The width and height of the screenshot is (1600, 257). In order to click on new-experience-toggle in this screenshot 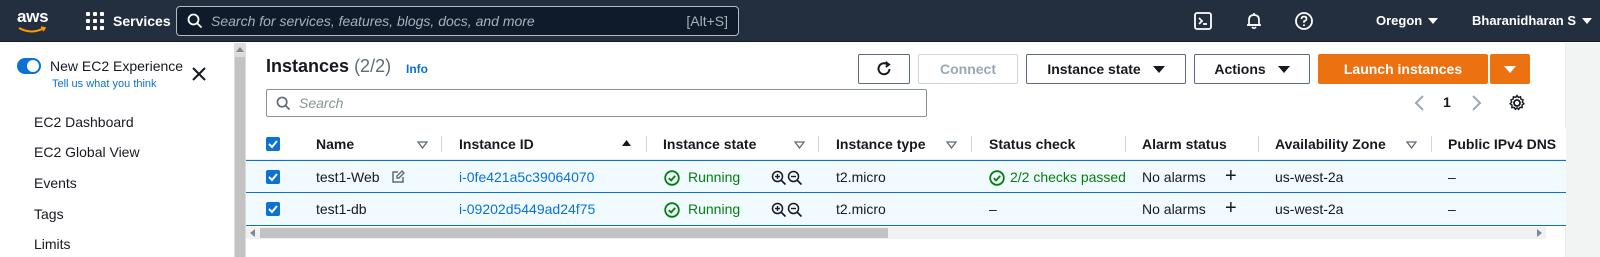, I will do `click(29, 66)`.